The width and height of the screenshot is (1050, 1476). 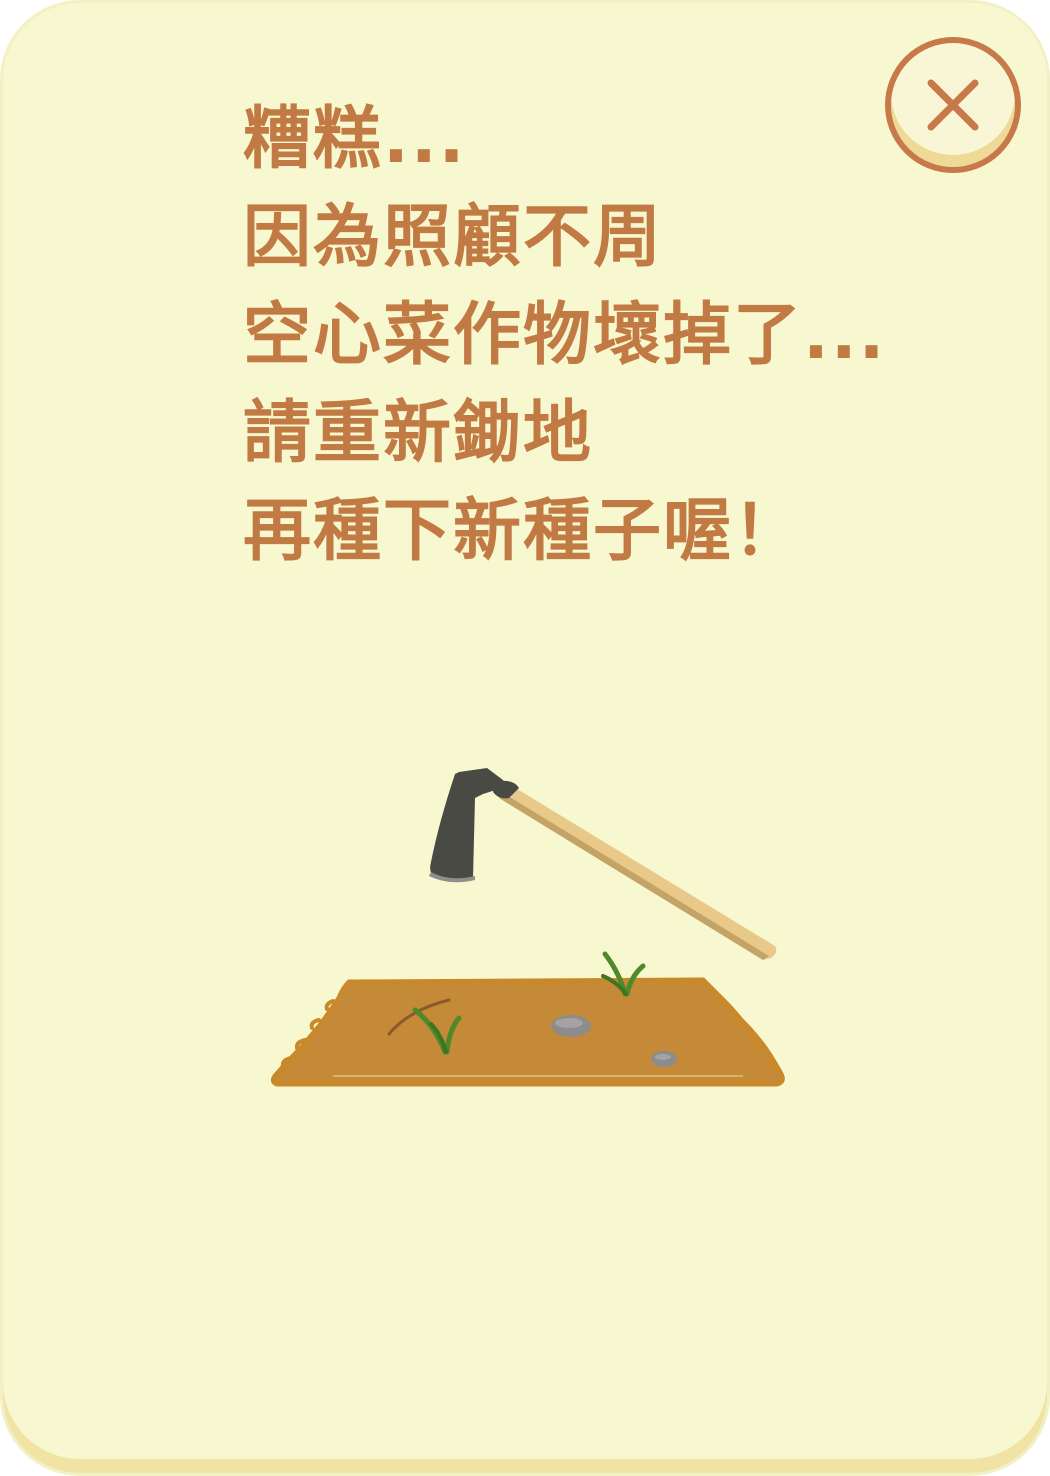 What do you see at coordinates (418, 433) in the screenshot?
I see `message-line: 請重新鋤地` at bounding box center [418, 433].